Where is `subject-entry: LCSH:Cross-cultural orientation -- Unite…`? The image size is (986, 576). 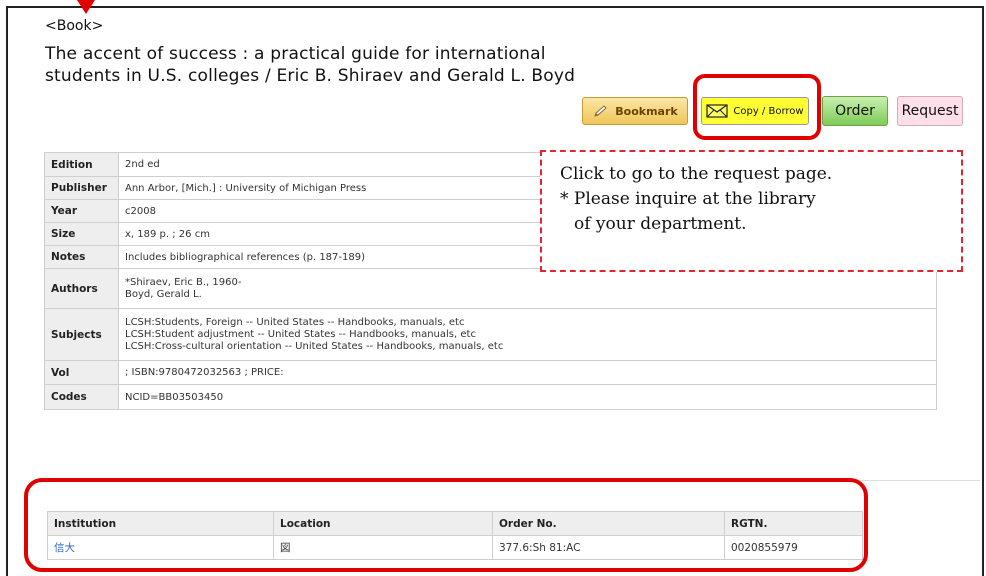 subject-entry: LCSH:Cross-cultural orientation -- Unite… is located at coordinates (314, 346).